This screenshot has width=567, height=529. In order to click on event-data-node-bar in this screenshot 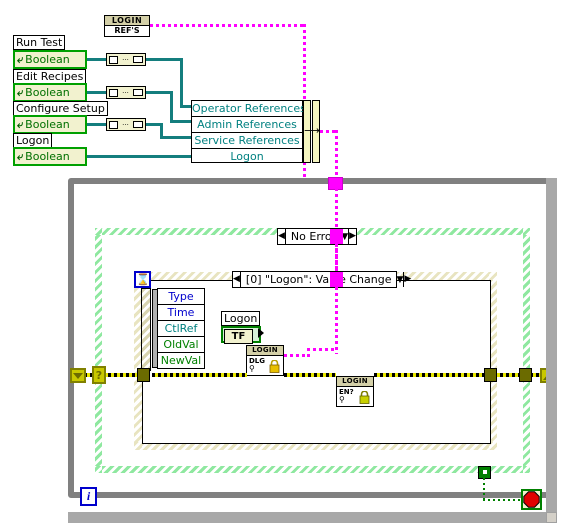, I will do `click(146, 329)`.